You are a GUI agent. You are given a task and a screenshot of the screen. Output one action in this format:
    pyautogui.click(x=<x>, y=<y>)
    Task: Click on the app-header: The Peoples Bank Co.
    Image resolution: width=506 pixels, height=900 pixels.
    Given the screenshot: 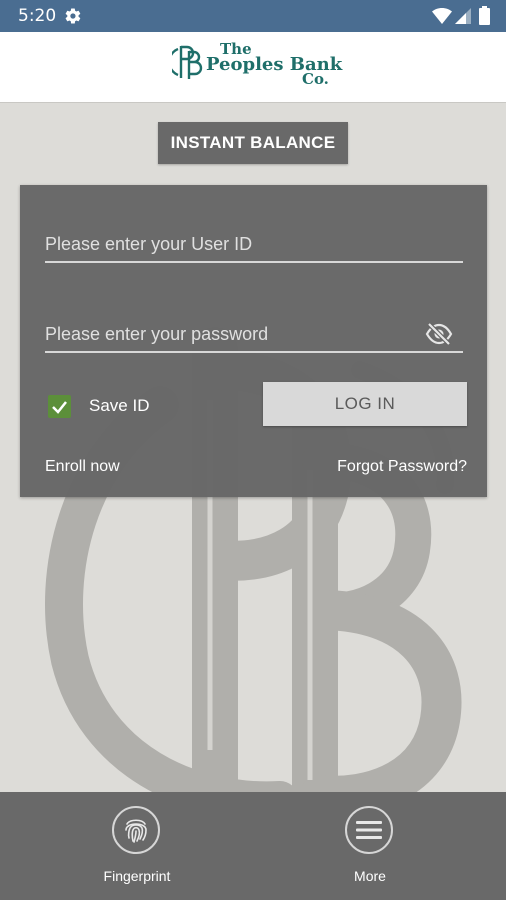 What is the action you would take?
    pyautogui.click(x=253, y=67)
    